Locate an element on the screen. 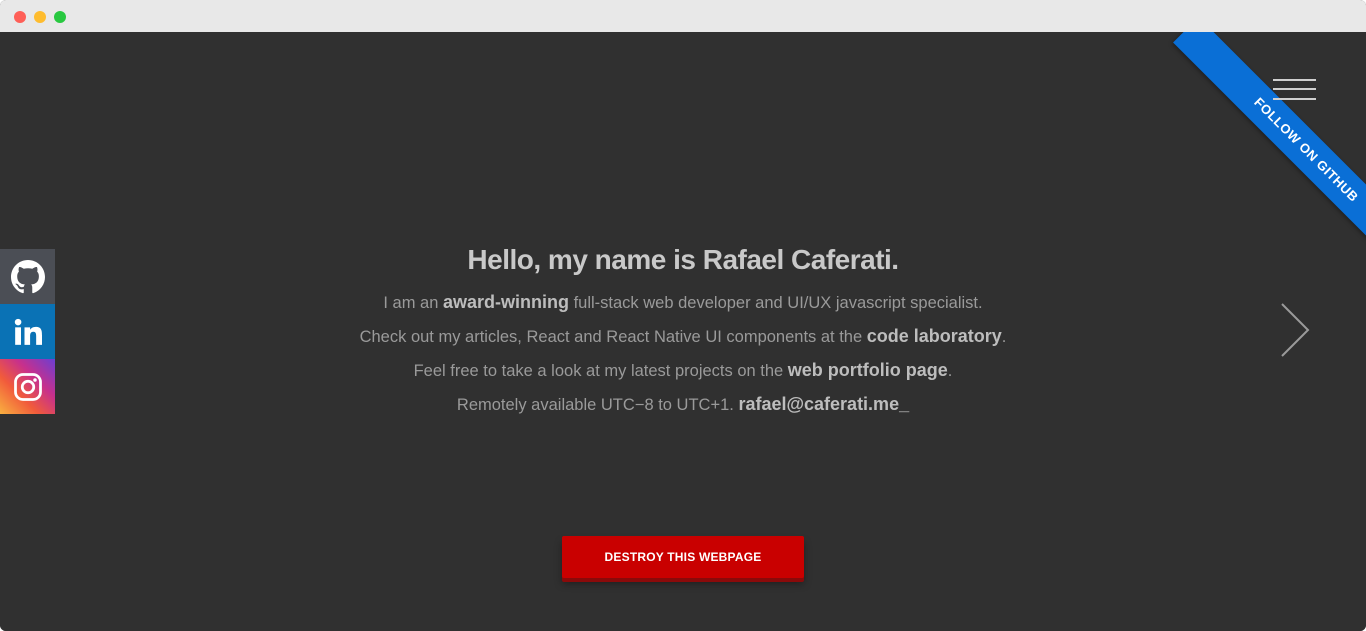 This screenshot has height=631, width=1366. chevron-right-icon is located at coordinates (1295, 330).